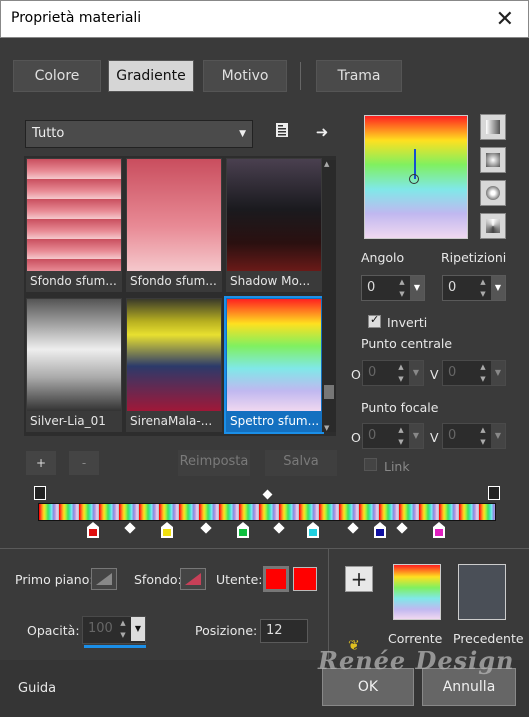  I want to click on tab-motivo: Motivo, so click(245, 76).